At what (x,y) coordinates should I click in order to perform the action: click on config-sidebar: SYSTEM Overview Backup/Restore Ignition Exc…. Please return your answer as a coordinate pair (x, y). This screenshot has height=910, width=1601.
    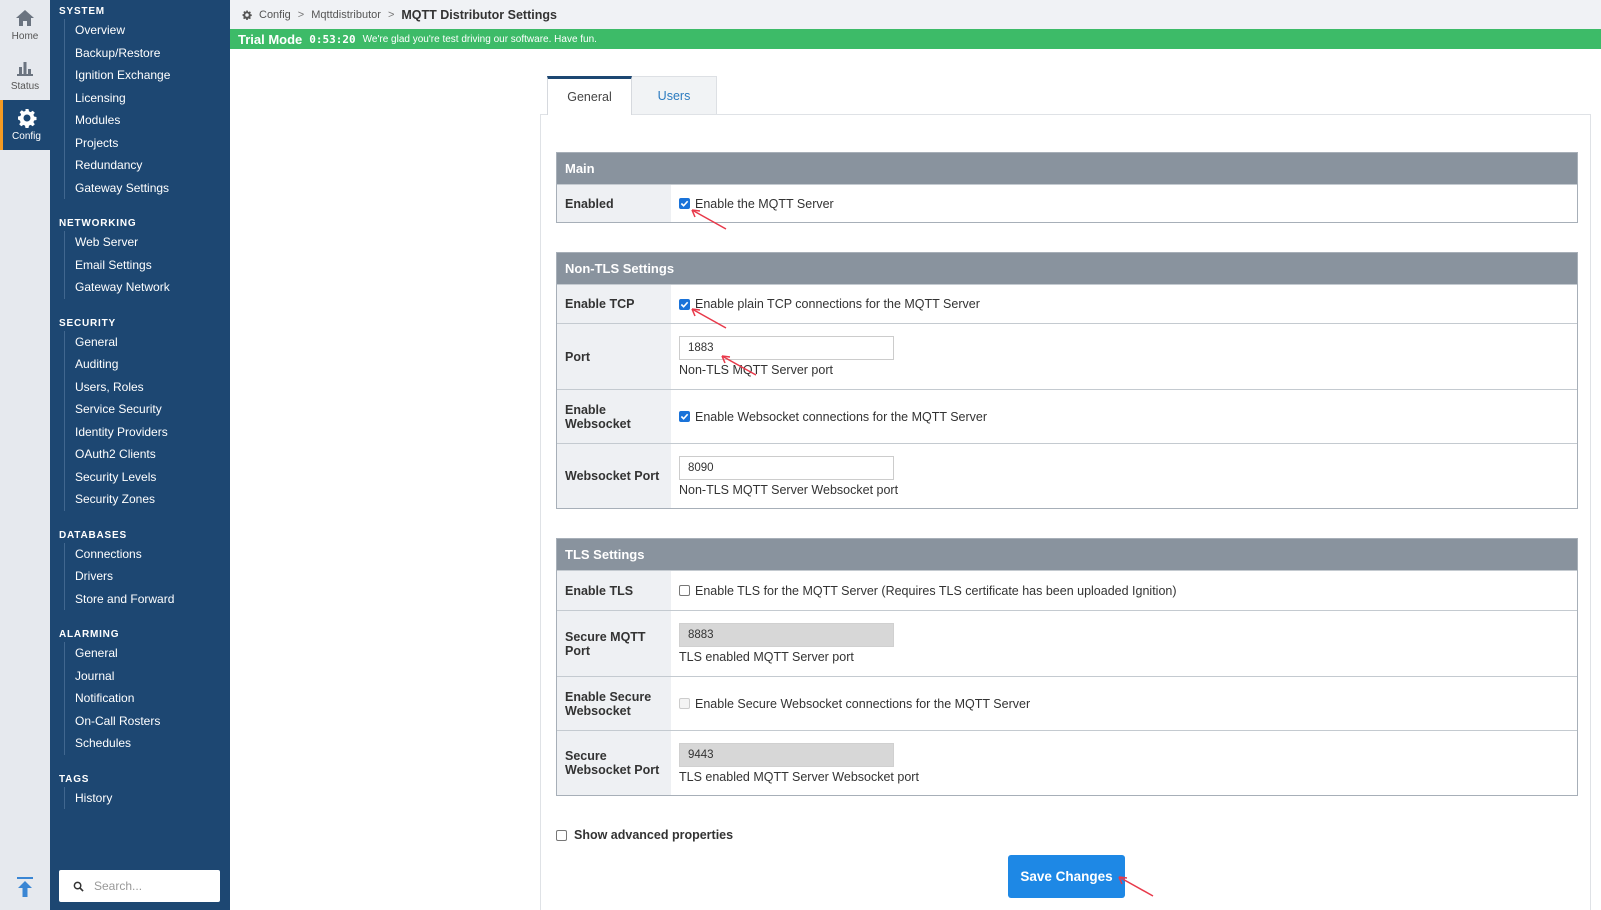
    Looking at the image, I should click on (140, 455).